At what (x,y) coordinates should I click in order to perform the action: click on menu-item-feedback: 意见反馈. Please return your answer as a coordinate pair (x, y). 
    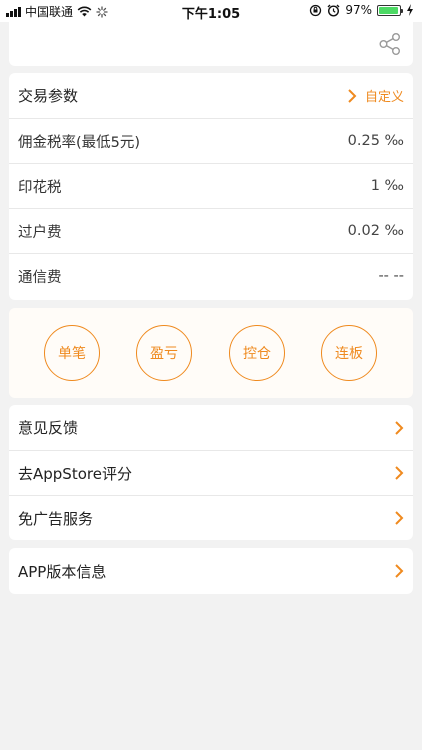
    Looking at the image, I should click on (211, 427).